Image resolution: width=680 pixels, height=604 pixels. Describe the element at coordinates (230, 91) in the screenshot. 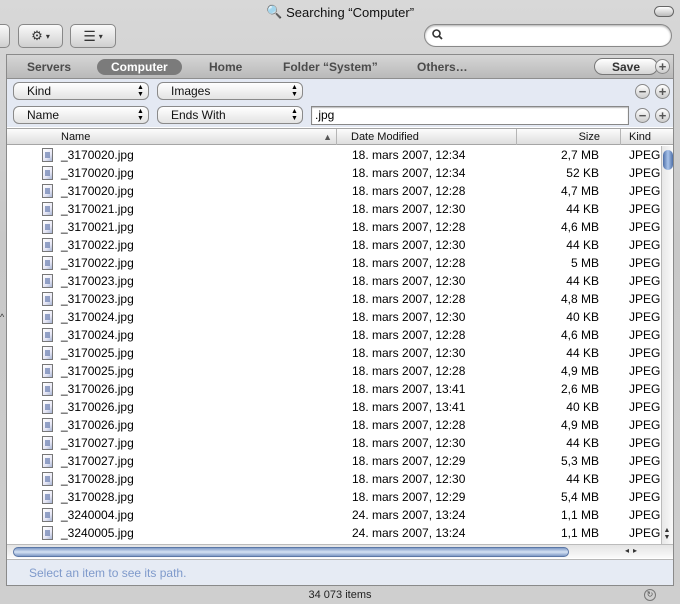

I see `criteria-operator-popup: Images` at that location.